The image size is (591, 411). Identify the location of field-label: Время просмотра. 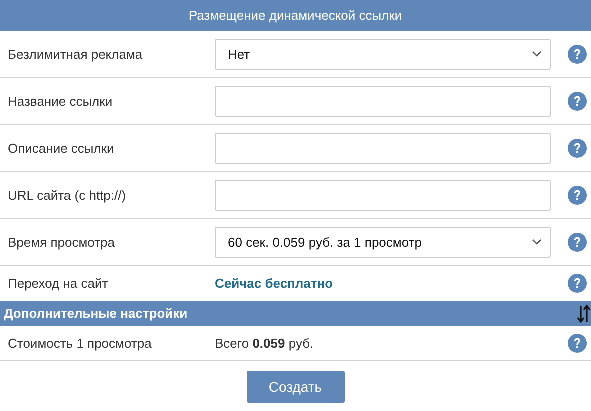
(61, 242).